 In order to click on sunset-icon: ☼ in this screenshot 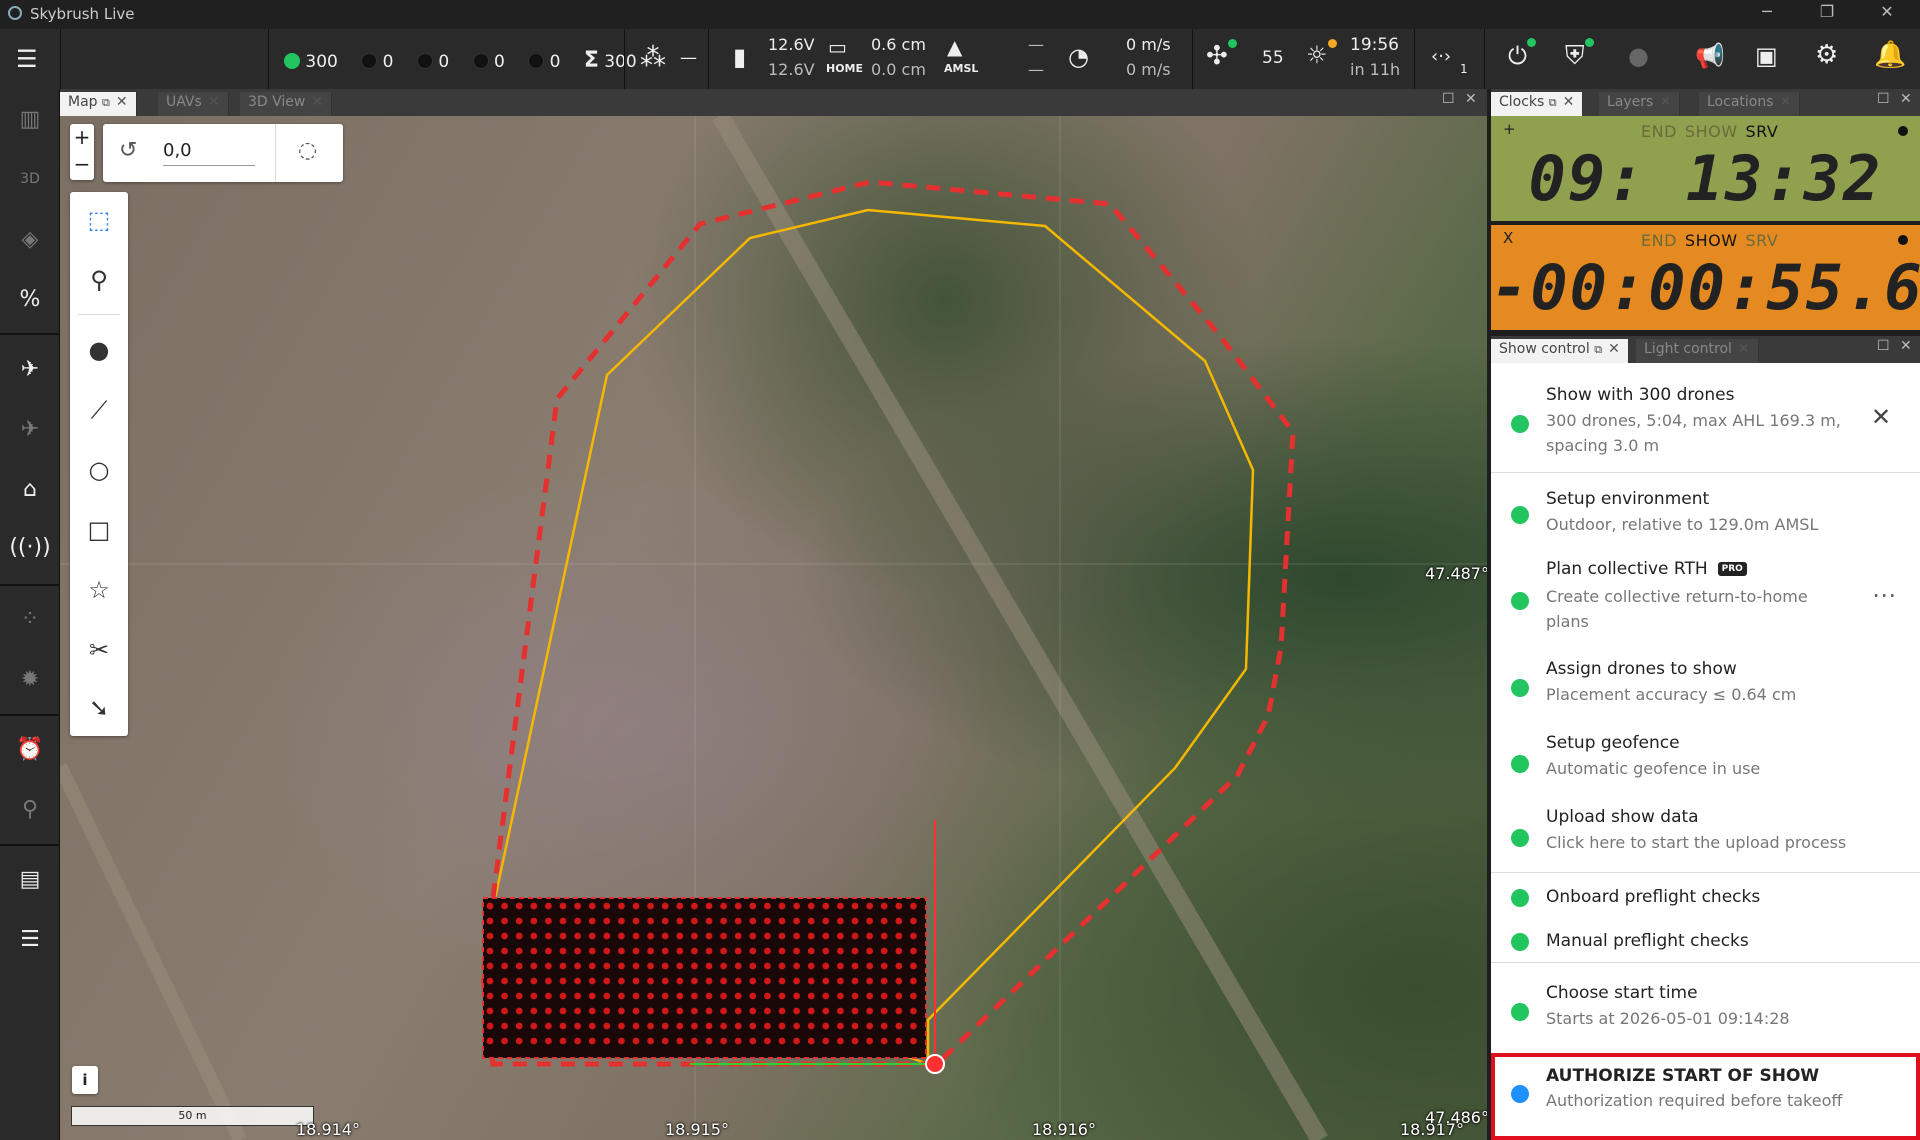, I will do `click(1317, 55)`.